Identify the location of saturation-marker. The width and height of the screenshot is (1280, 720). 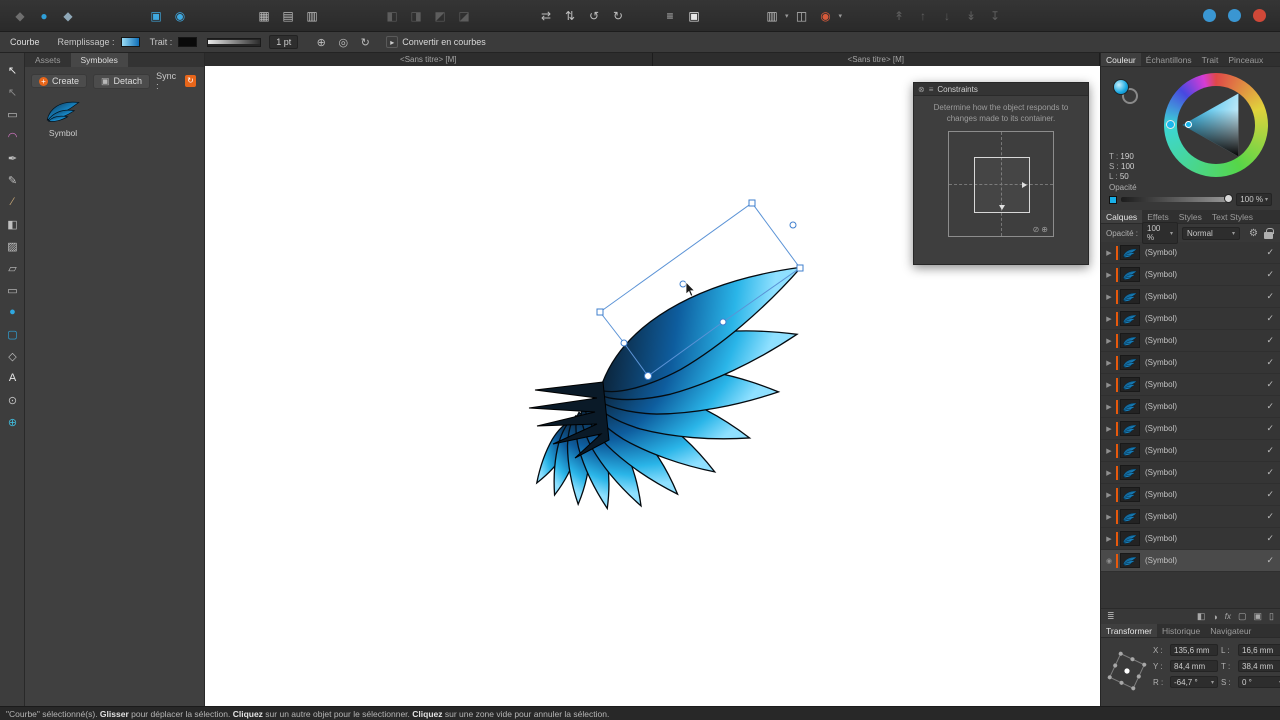
(1188, 124).